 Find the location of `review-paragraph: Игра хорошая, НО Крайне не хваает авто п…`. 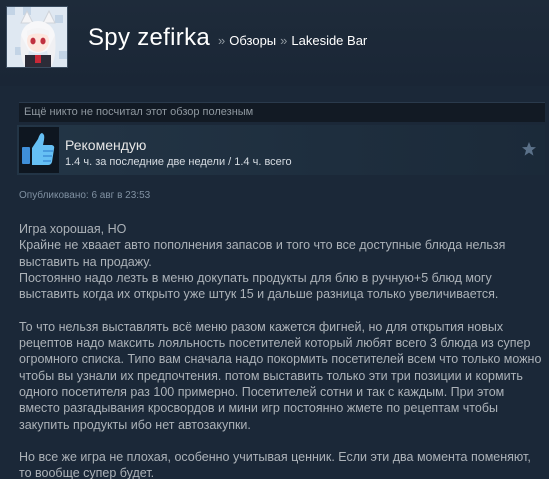

review-paragraph: Игра хорошая, НО Крайне не хваает авто п… is located at coordinates (262, 262).